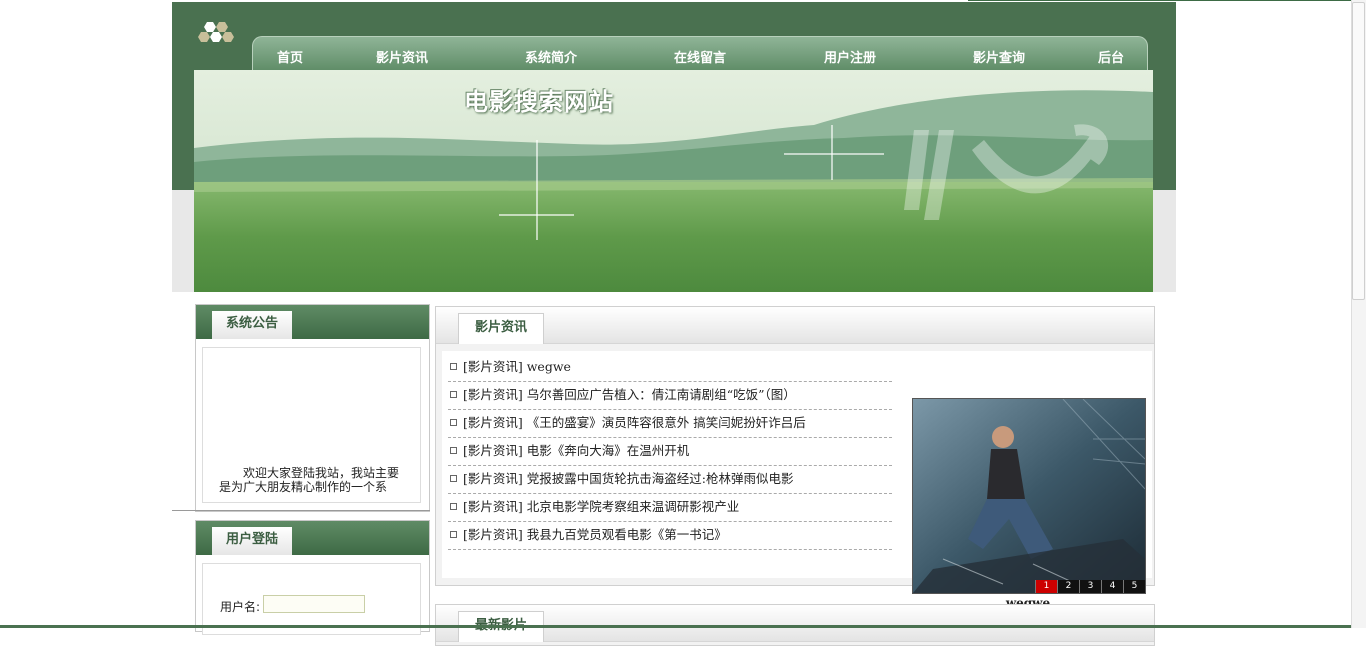 The height and width of the screenshot is (646, 1366). I want to click on nav-admin: 后台, so click(1111, 56).